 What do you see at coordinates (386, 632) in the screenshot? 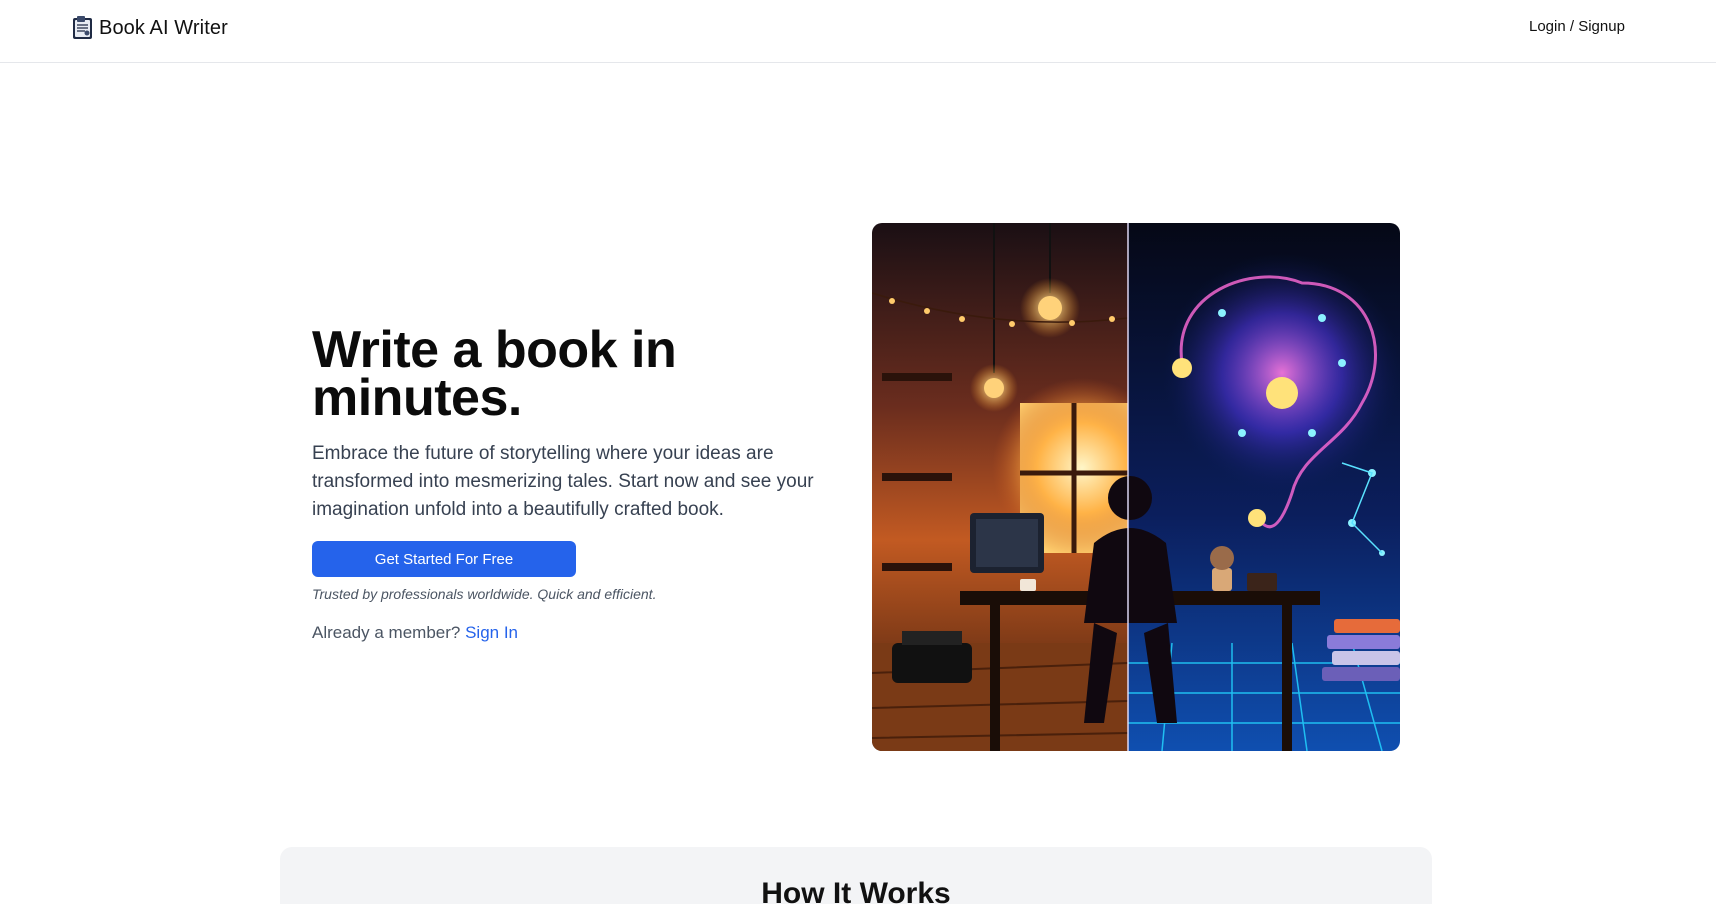
I see `member-prompt-text: Already a member?` at bounding box center [386, 632].